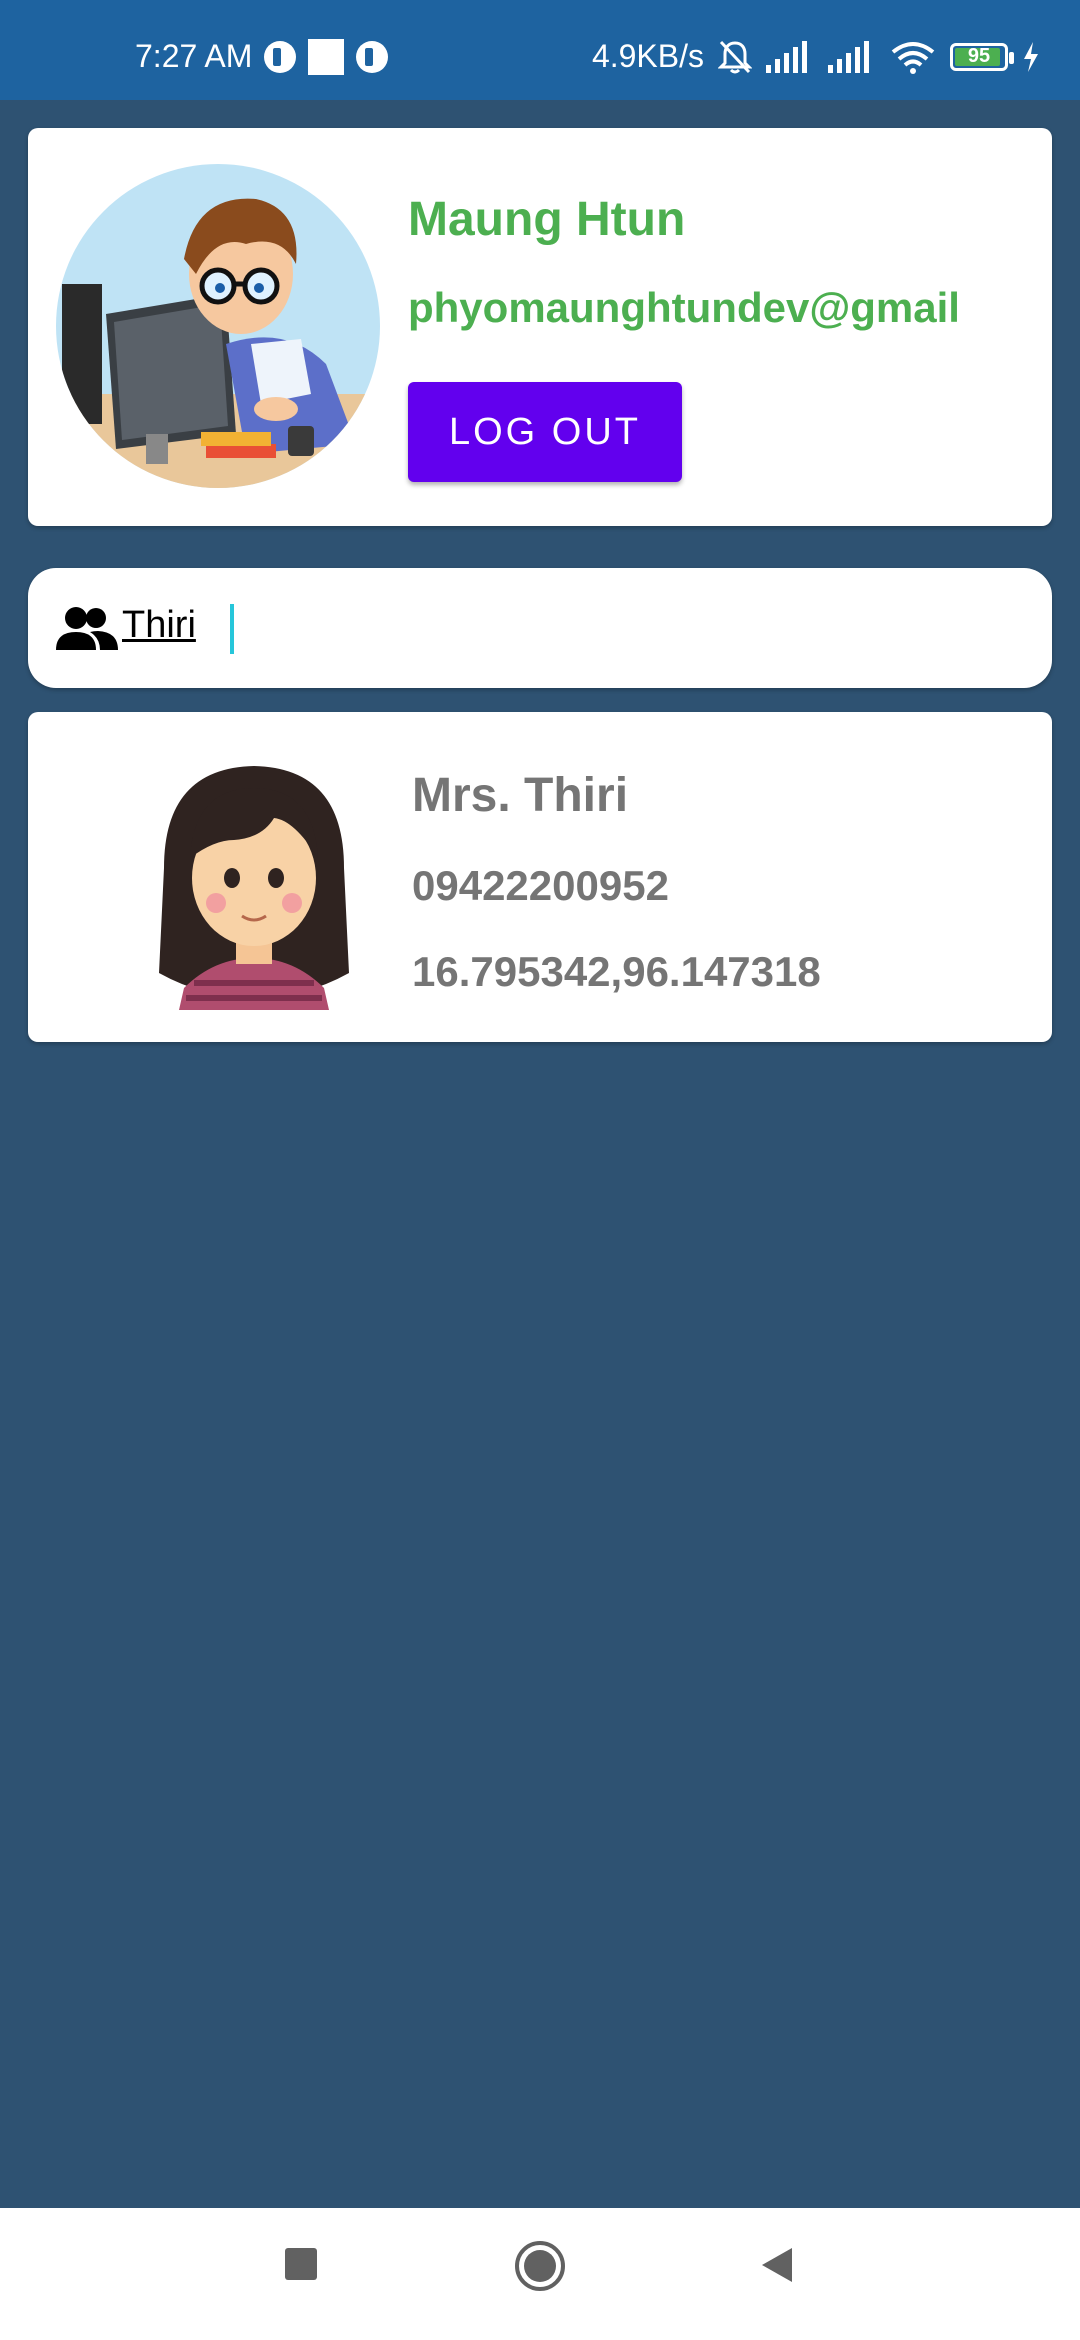 The width and height of the screenshot is (1080, 2340). I want to click on bell-off-icon, so click(735, 56).